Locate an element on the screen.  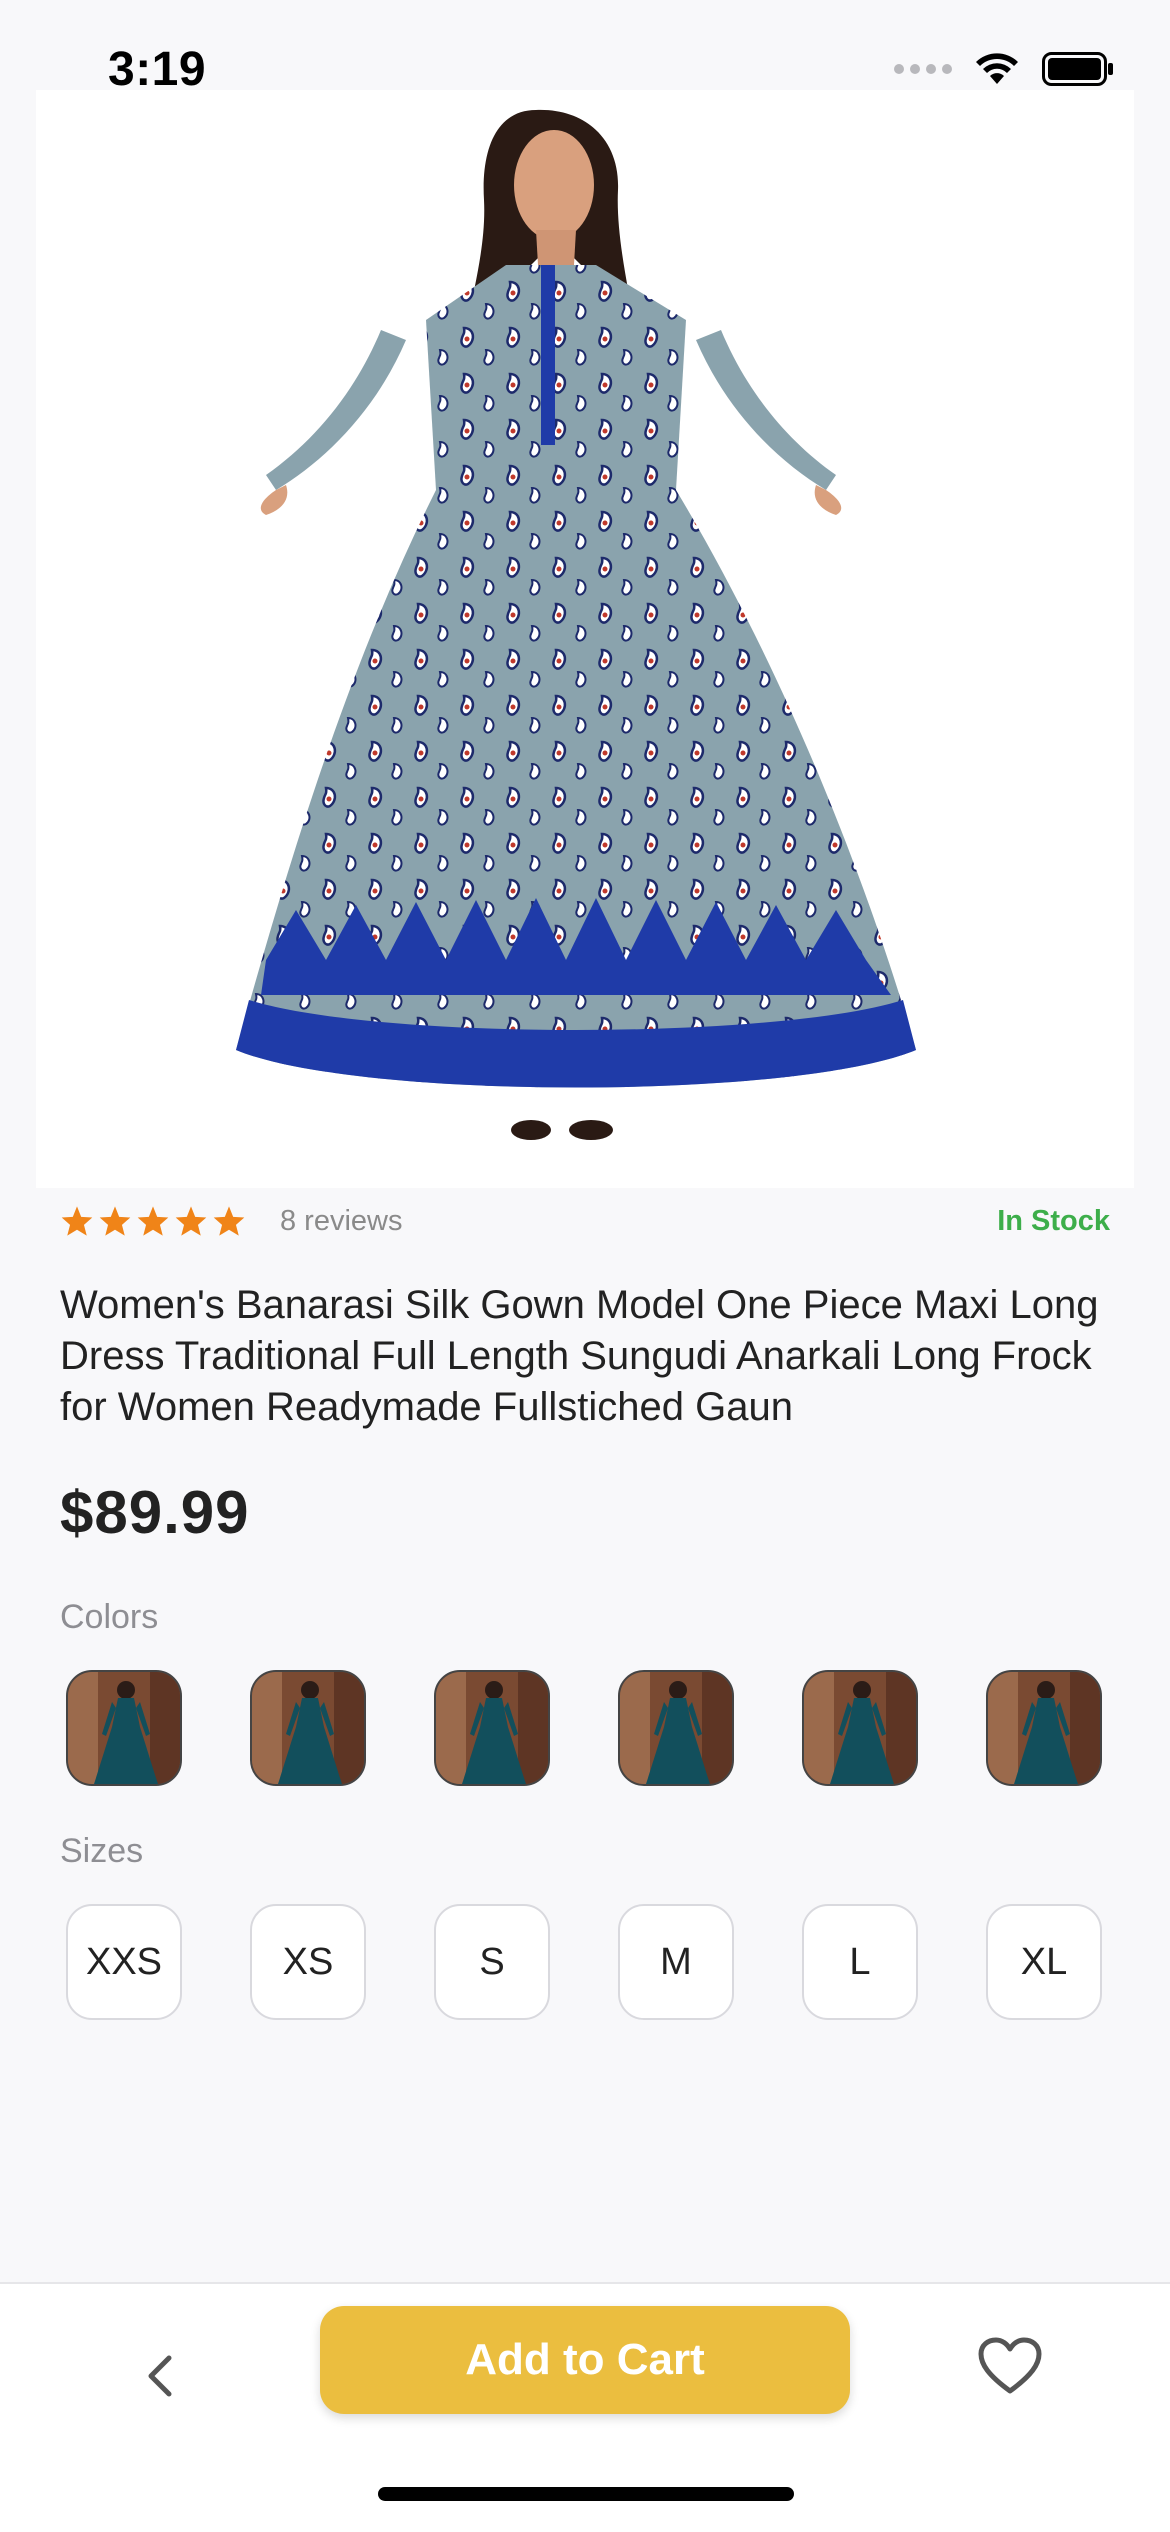
color-swatches is located at coordinates (584, 1728).